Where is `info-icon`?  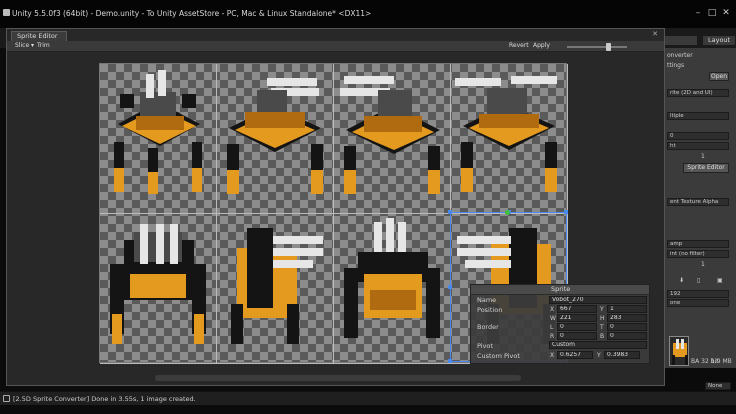
info-icon is located at coordinates (6, 398).